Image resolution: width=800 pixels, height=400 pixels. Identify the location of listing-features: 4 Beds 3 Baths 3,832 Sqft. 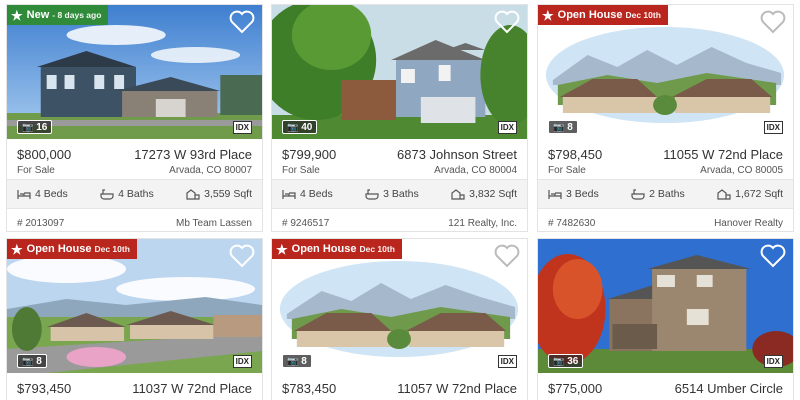
(399, 194).